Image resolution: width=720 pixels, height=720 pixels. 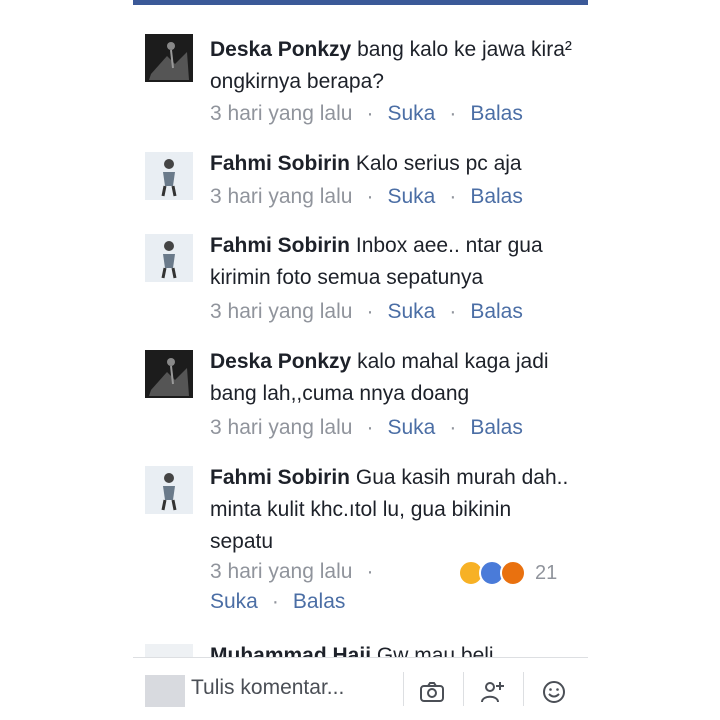 I want to click on comment-text: Kalo serius pc aja, so click(x=438, y=163).